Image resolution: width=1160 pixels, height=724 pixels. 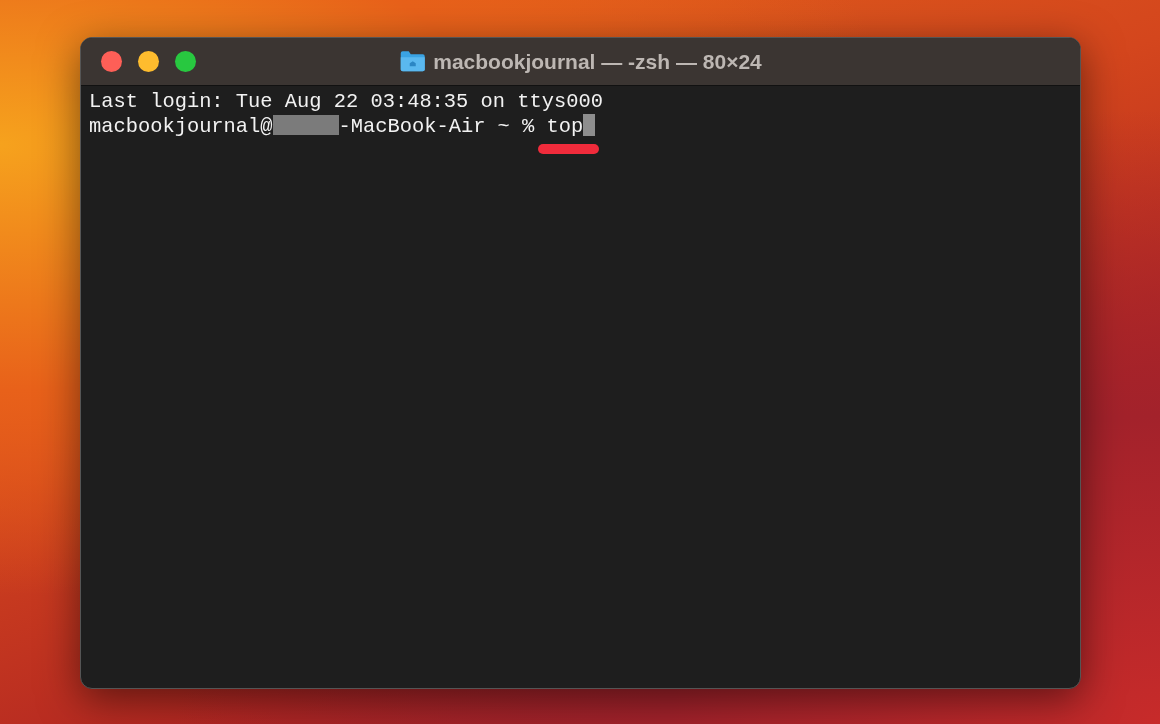 What do you see at coordinates (305, 125) in the screenshot?
I see `redaction-block` at bounding box center [305, 125].